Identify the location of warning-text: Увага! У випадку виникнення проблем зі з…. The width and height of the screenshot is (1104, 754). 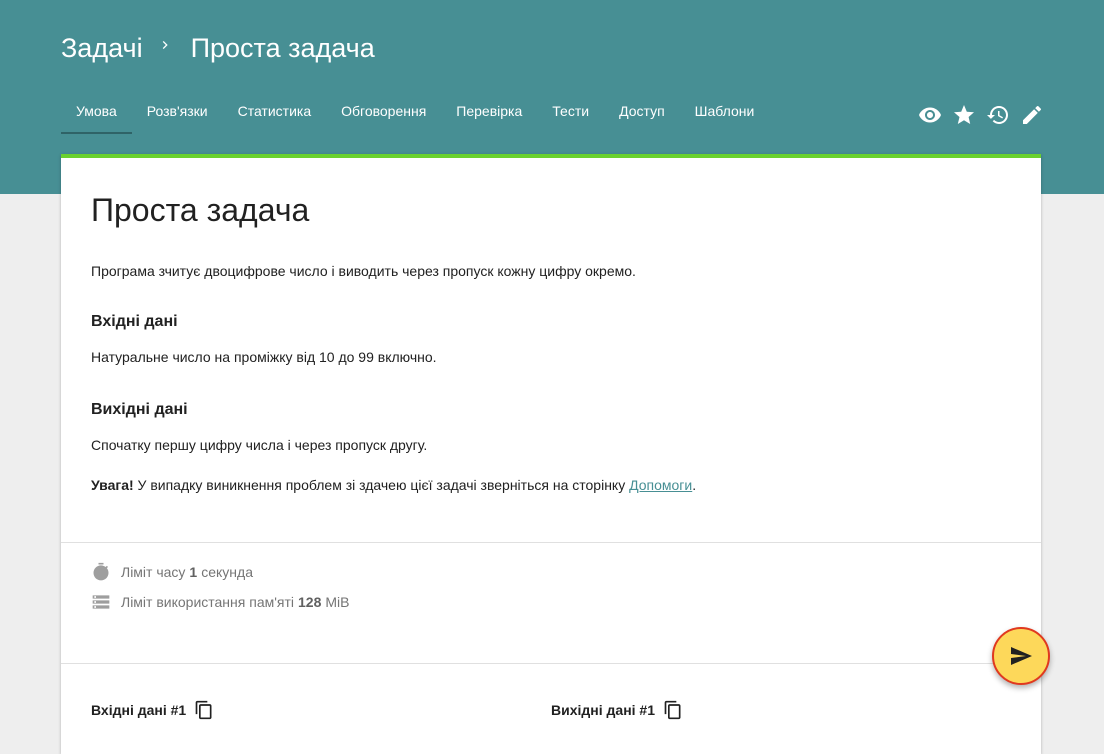
(551, 485).